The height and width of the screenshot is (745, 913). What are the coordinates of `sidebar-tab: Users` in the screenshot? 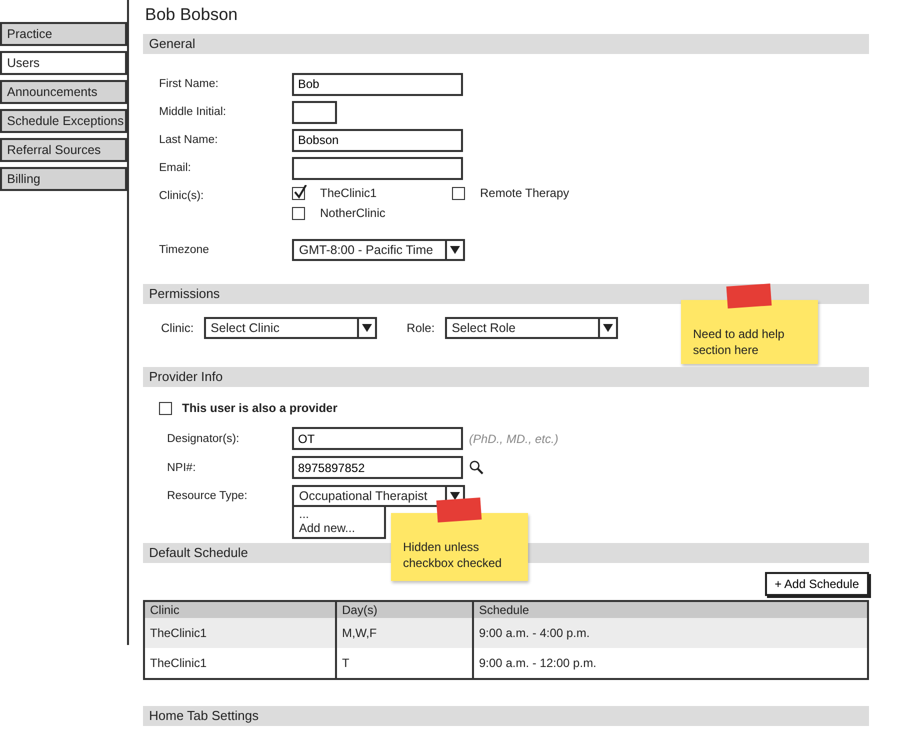 It's located at (63, 63).